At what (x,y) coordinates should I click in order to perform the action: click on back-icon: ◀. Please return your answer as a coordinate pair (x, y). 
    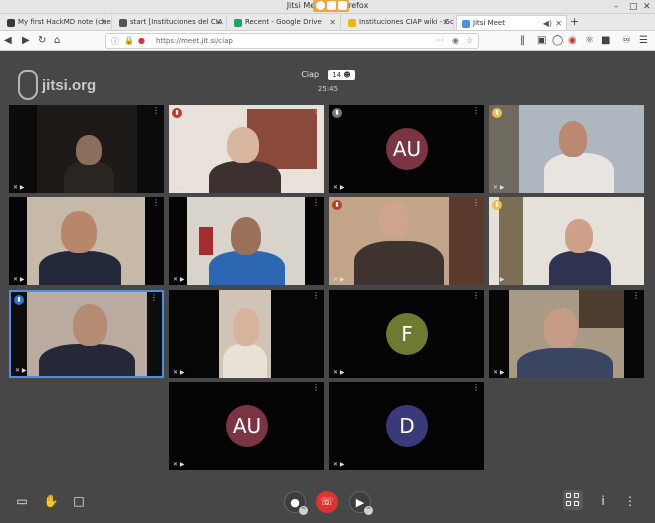
    Looking at the image, I should click on (8, 41).